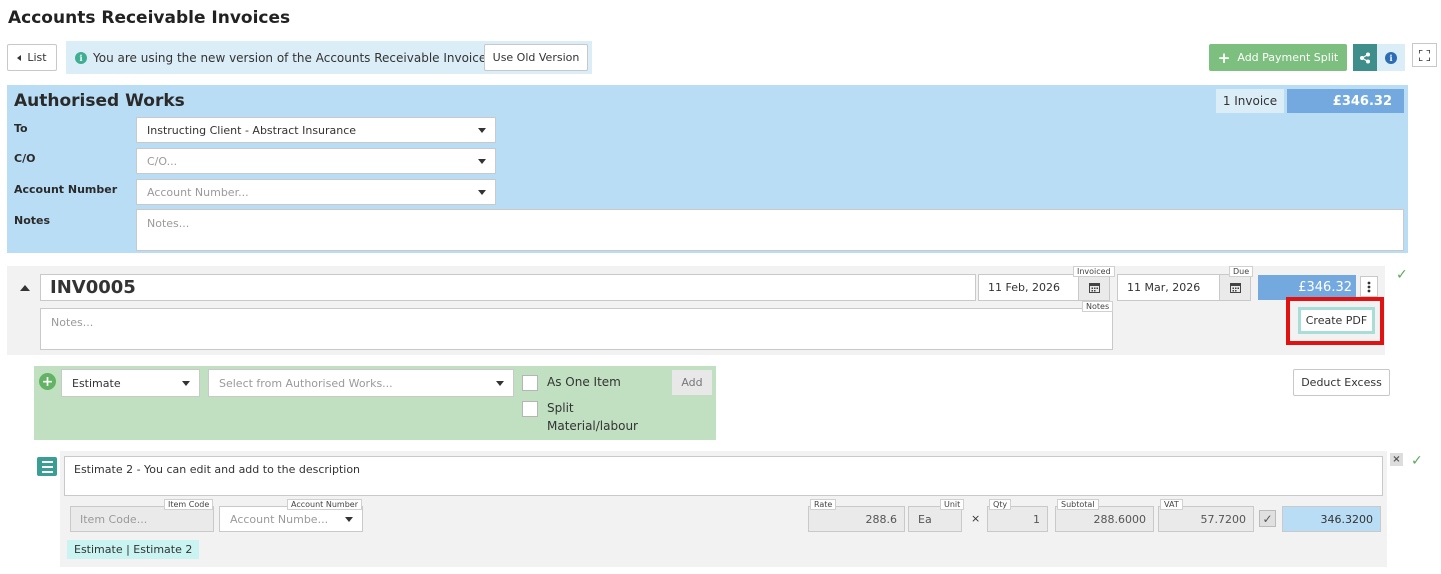 This screenshot has height=574, width=1441. I want to click on authorised-total: £346.32, so click(1345, 101).